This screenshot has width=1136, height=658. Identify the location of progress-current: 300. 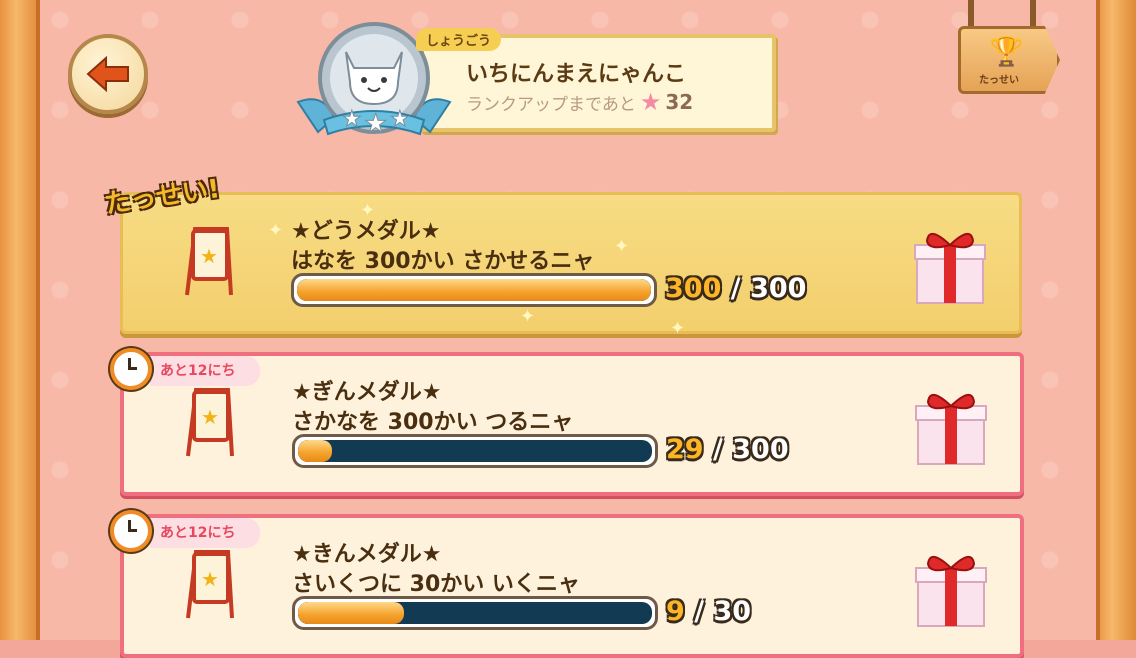
(693, 288).